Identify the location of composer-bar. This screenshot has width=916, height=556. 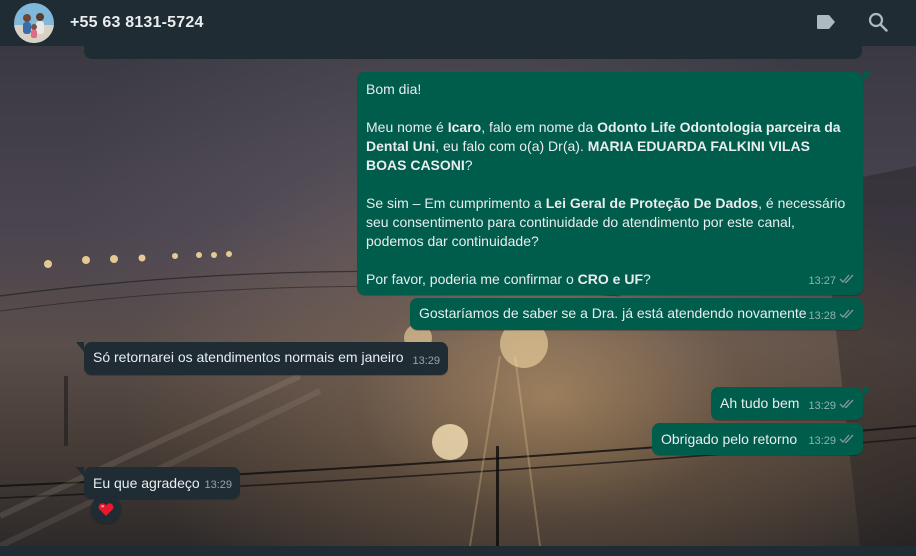
(458, 551).